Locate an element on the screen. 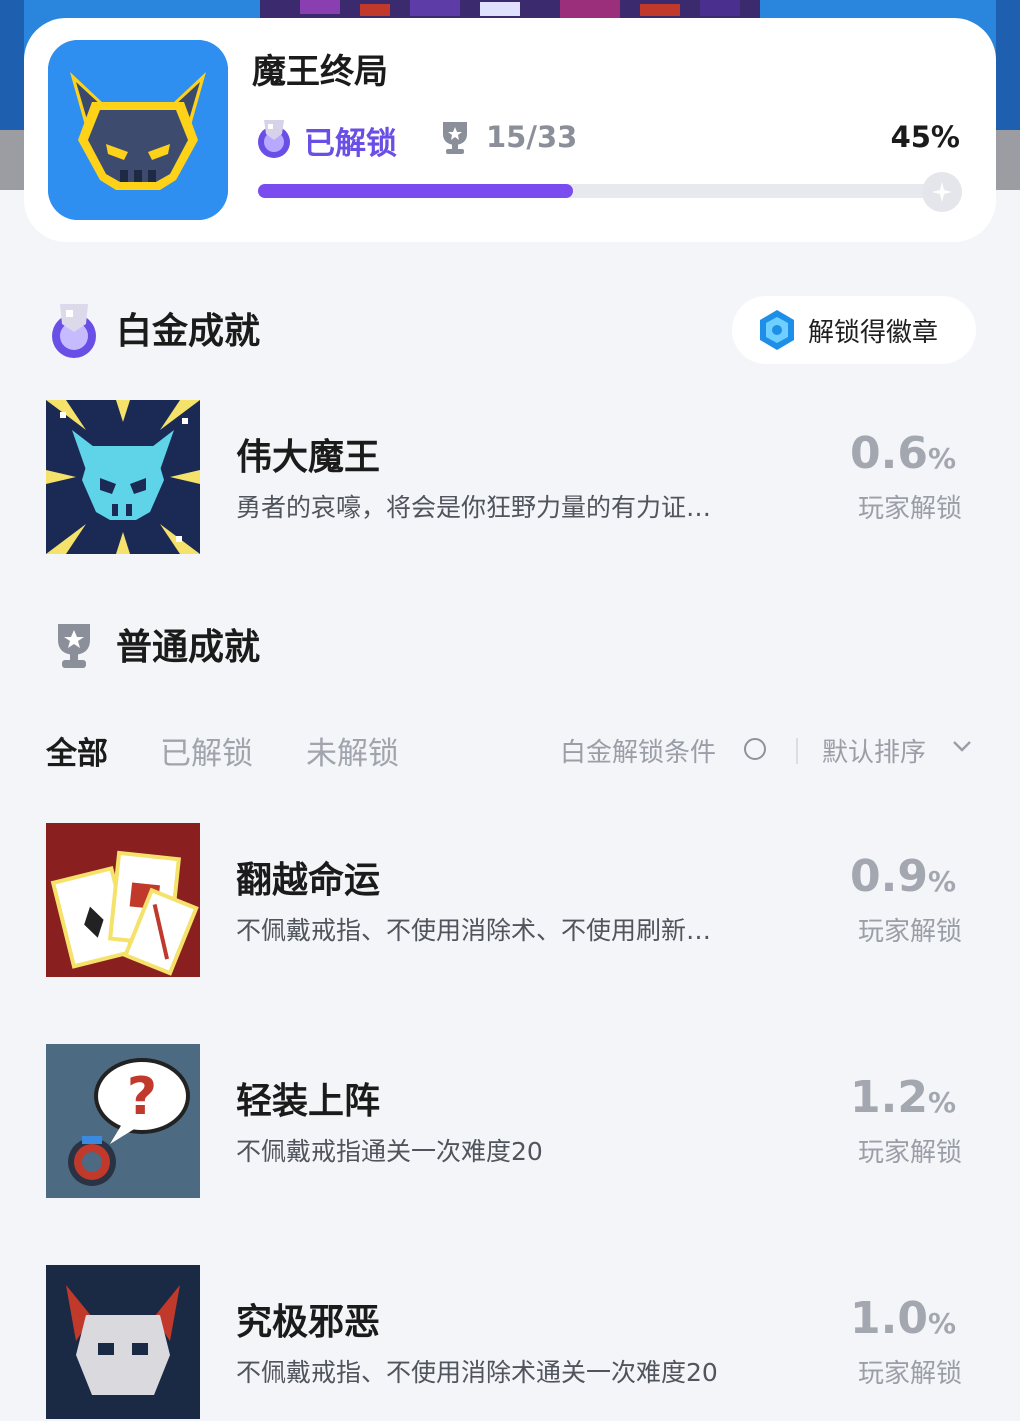 The image size is (1020, 1421). achievement-name: 伟大魔王 is located at coordinates (308, 457).